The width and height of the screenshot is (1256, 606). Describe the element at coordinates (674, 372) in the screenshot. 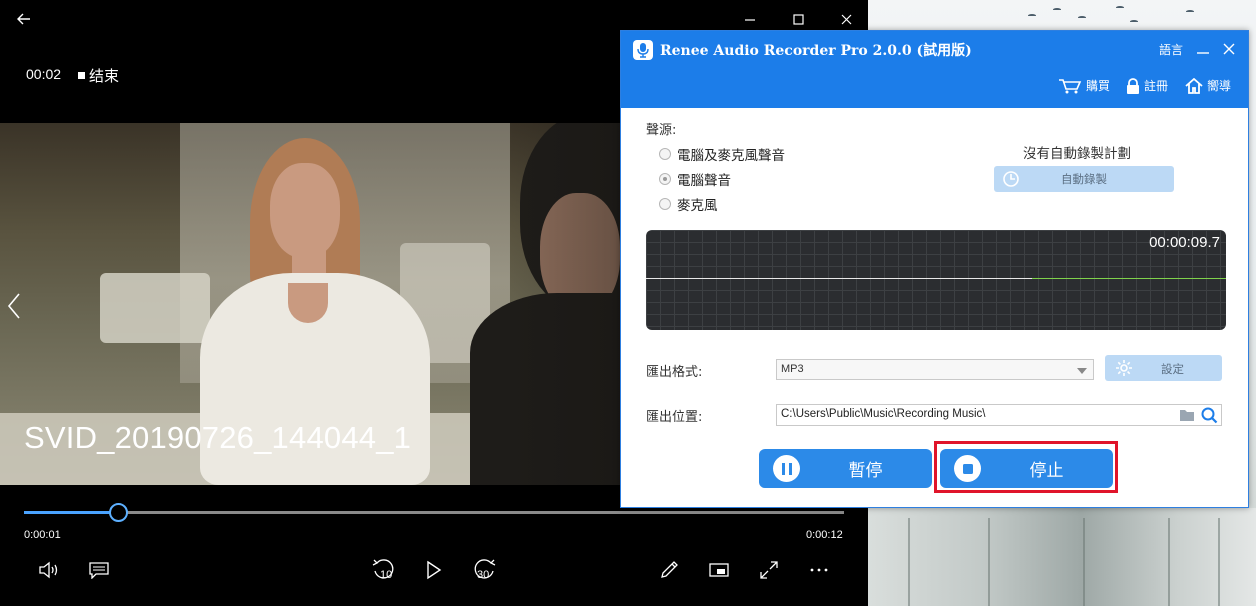

I see `format-label: 匯出格式:` at that location.